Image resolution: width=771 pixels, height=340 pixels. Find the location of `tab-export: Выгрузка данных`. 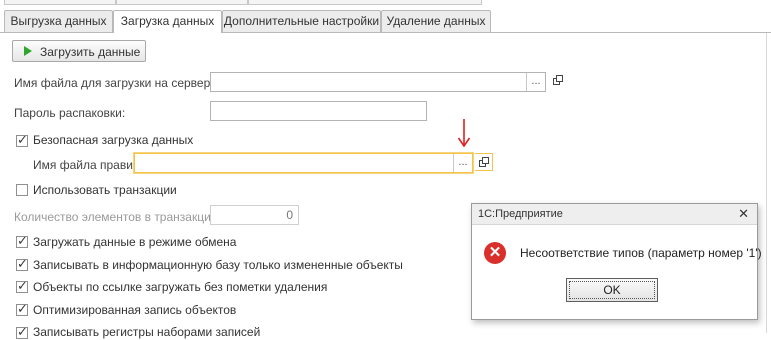

tab-export: Выгрузка данных is located at coordinates (58, 21).